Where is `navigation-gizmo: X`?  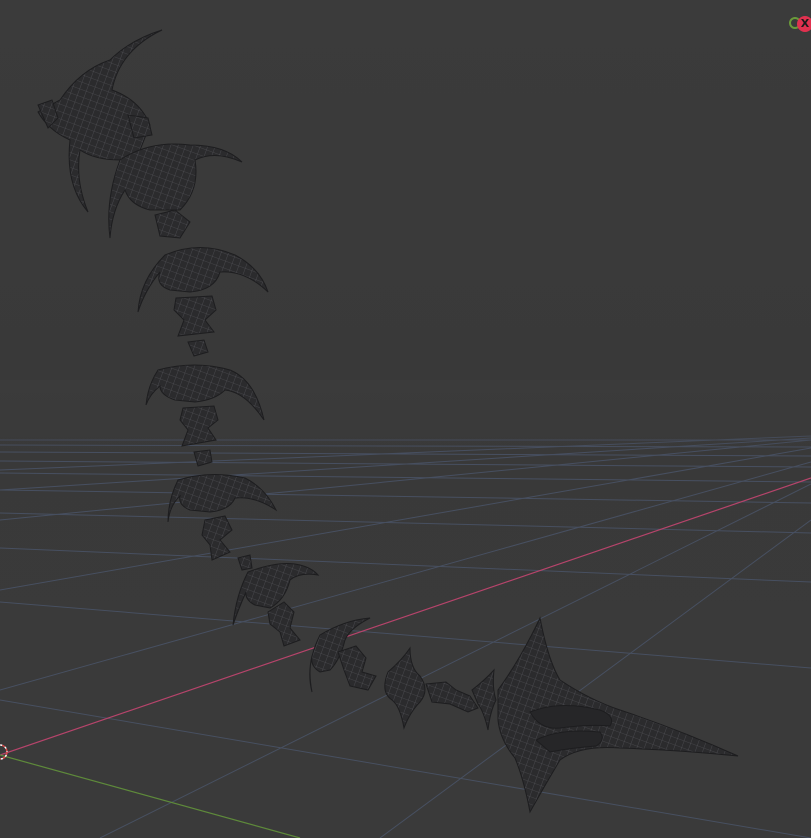 navigation-gizmo: X is located at coordinates (799, 24).